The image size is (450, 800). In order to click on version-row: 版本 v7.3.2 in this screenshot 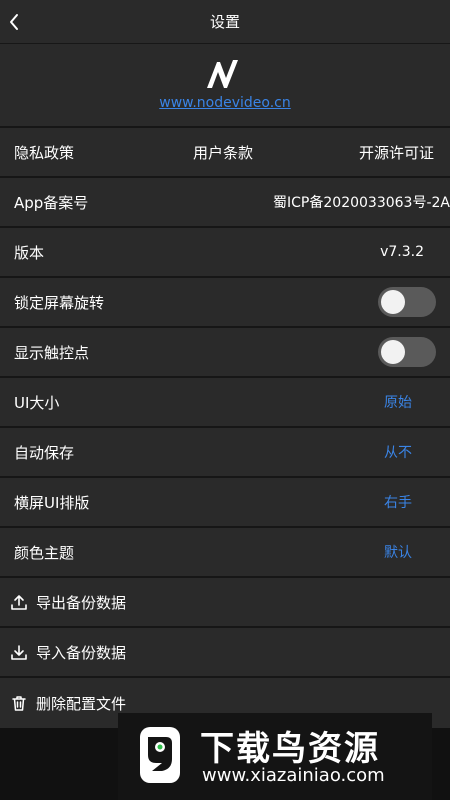, I will do `click(225, 251)`.